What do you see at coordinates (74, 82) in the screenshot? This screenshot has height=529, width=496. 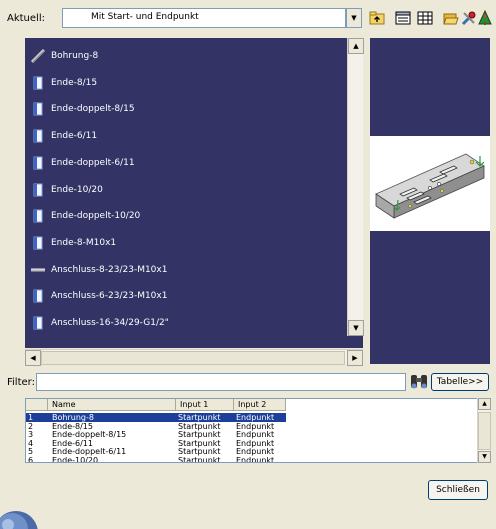 I see `catalog-item-label: Ende-8/15` at bounding box center [74, 82].